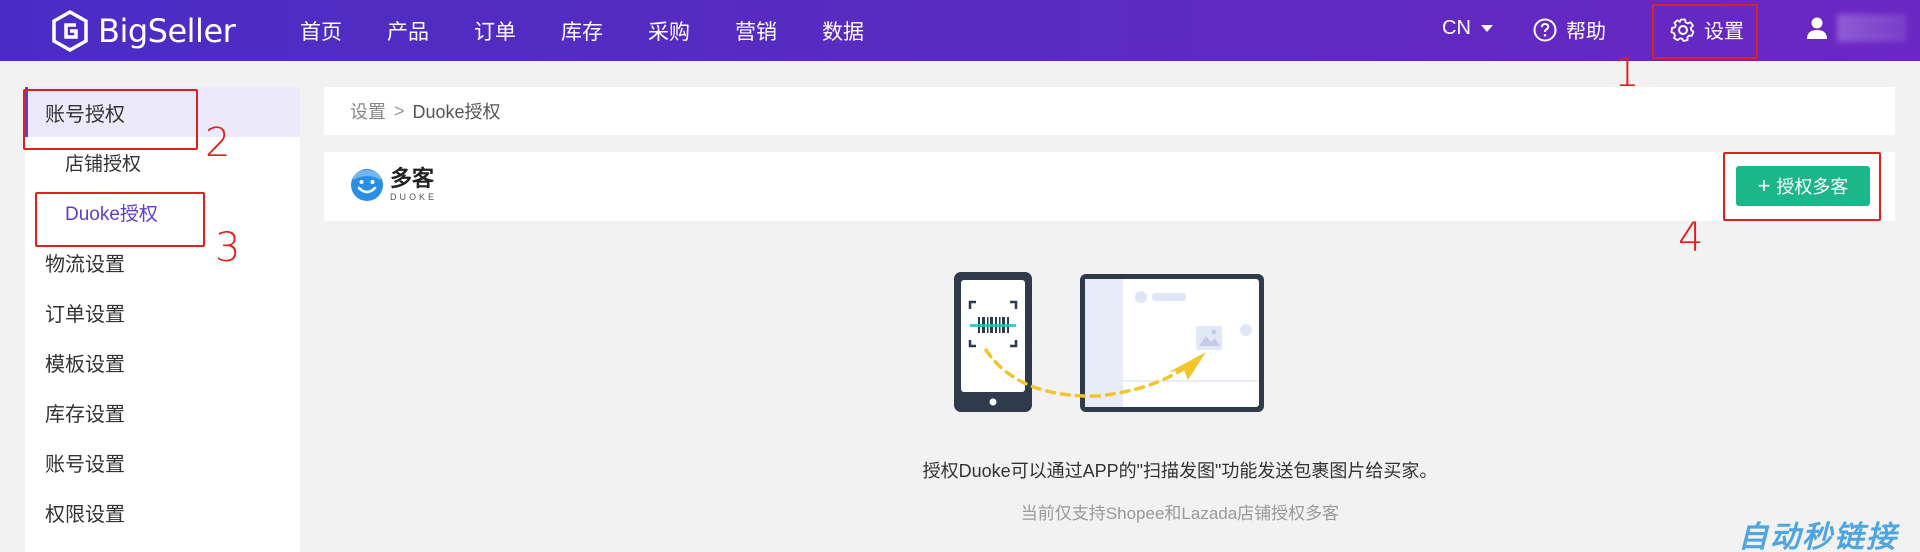 The image size is (1920, 552). Describe the element at coordinates (162, 512) in the screenshot. I see `sidebar-item-permission-settings: 权限设置` at that location.